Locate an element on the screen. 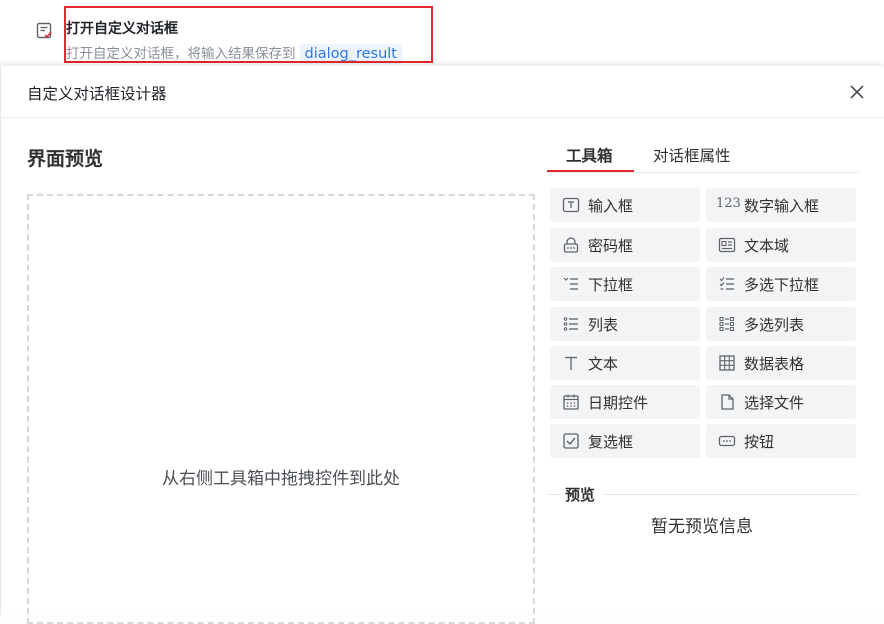 Image resolution: width=884 pixels, height=624 pixels. dialog-header: 自定义对话框设计器 is located at coordinates (442, 92).